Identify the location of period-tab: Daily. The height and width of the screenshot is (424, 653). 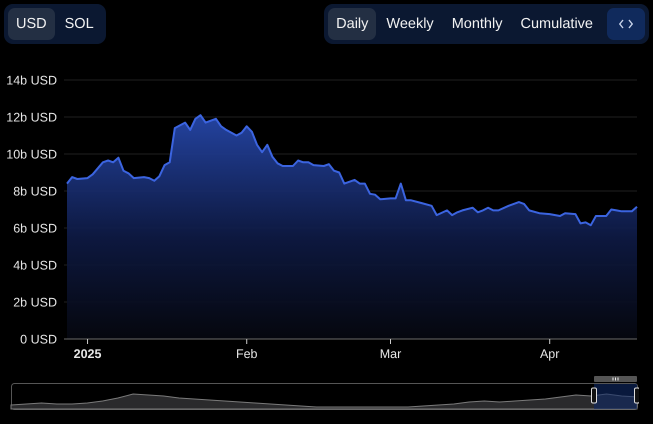
(352, 24).